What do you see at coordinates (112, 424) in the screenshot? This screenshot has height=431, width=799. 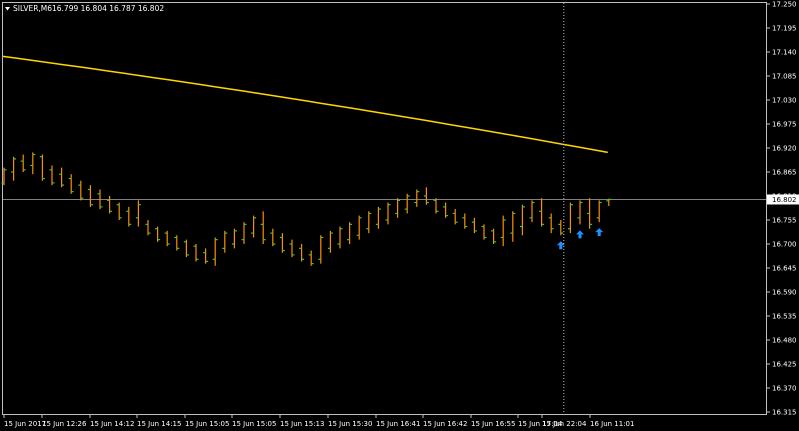 I see `time-label: 15 Jun 14:12` at bounding box center [112, 424].